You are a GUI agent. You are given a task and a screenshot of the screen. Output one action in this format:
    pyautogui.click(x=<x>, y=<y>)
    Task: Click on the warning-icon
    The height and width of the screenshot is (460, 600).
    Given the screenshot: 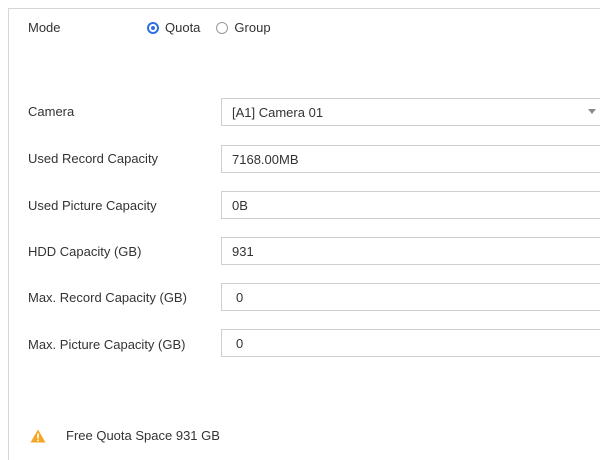 What is the action you would take?
    pyautogui.click(x=38, y=435)
    